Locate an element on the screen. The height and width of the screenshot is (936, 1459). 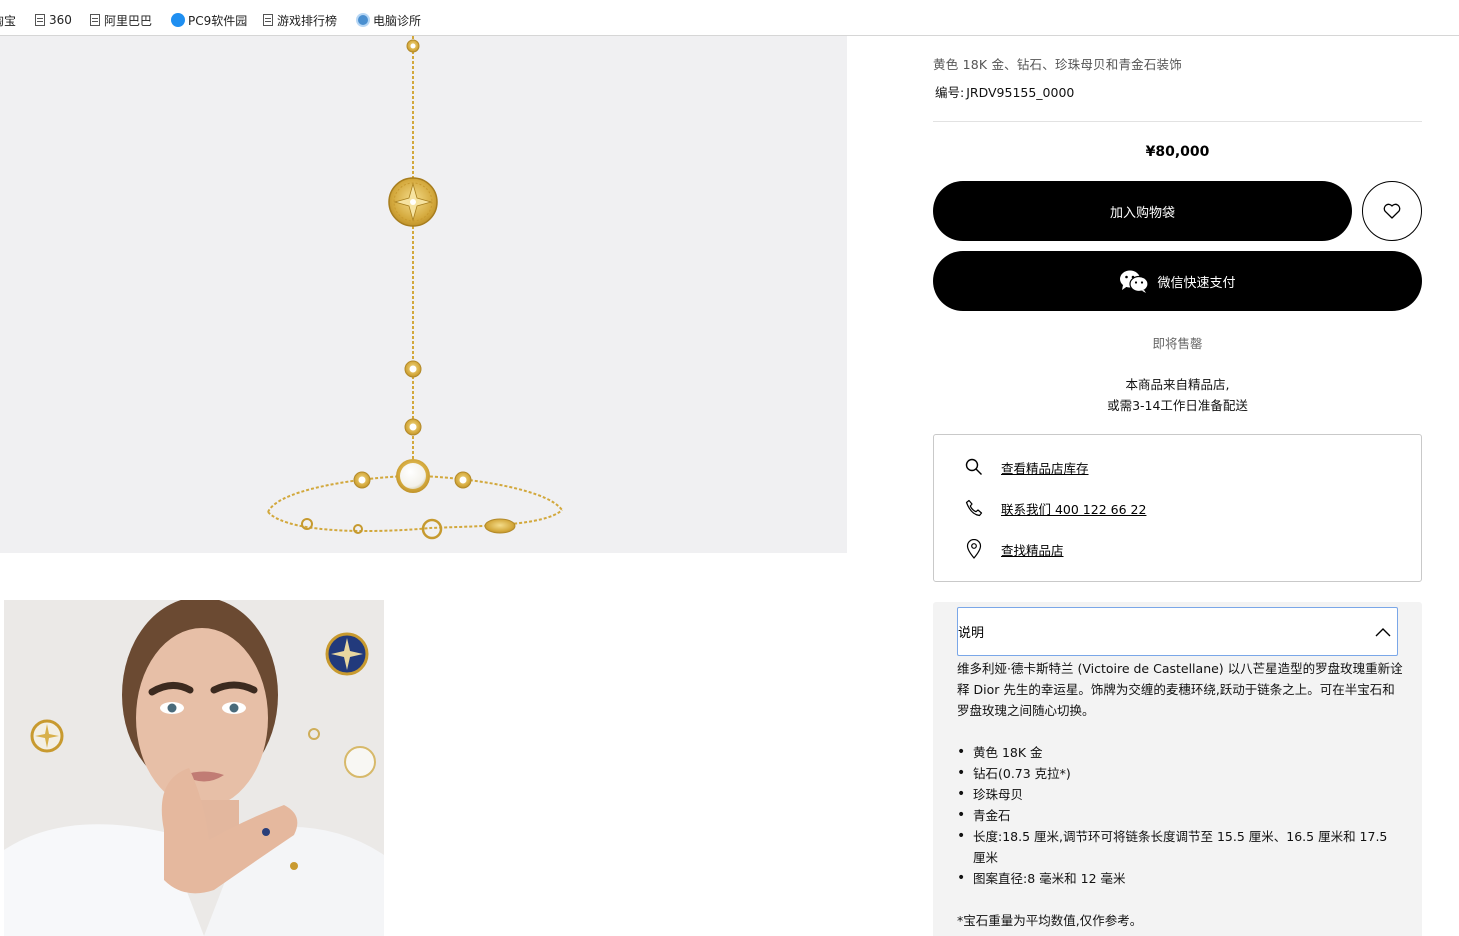
description-footnote: *宝石重量为平均数值,仅作参考。 is located at coordinates (1050, 920).